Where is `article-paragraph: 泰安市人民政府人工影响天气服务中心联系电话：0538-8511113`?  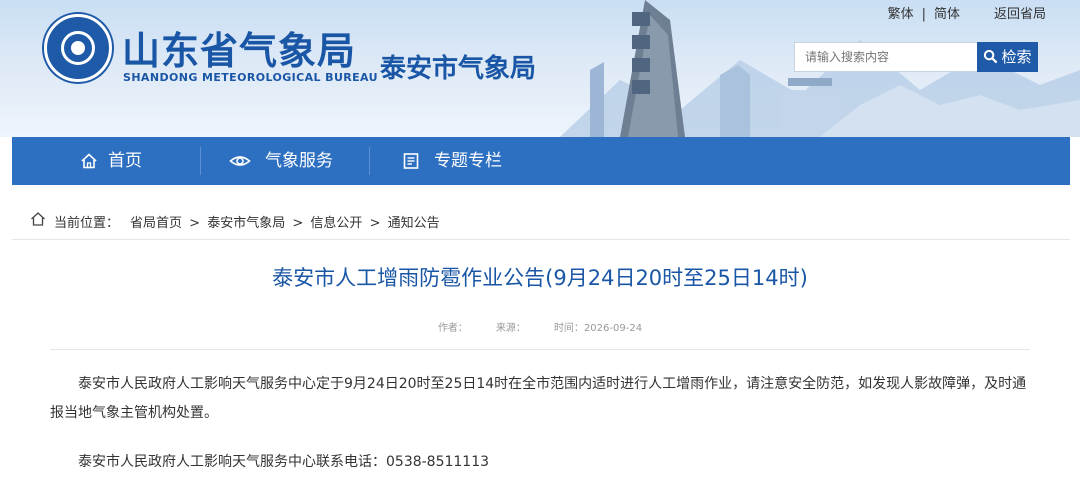 article-paragraph: 泰安市人民政府人工影响天气服务中心联系电话：0538-8511113 is located at coordinates (284, 462).